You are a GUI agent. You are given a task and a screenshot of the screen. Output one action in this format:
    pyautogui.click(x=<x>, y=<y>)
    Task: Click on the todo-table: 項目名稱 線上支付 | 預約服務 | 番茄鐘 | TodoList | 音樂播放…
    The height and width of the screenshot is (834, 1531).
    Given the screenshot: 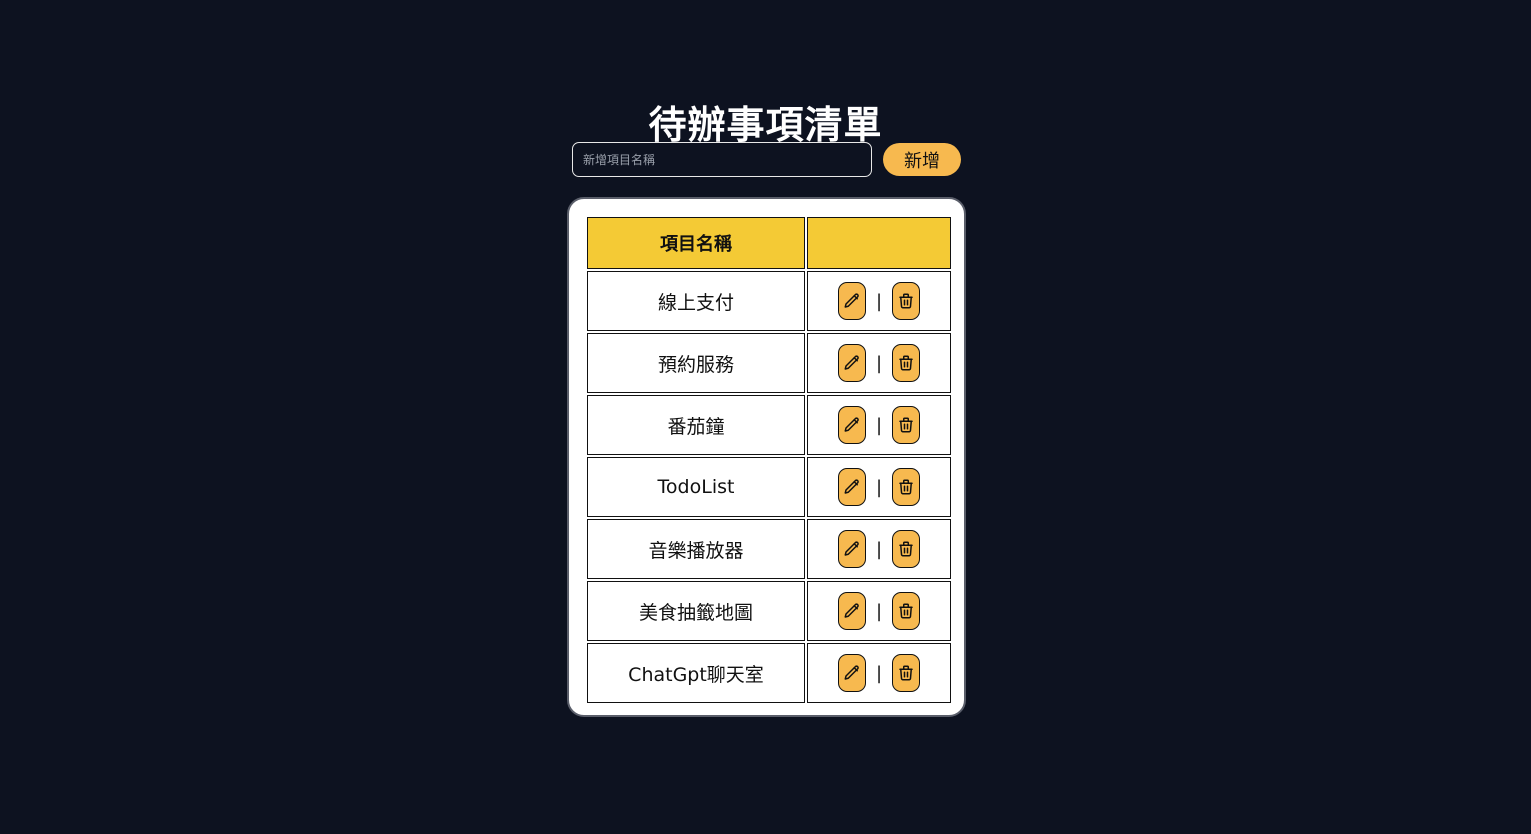 What is the action you would take?
    pyautogui.click(x=769, y=460)
    